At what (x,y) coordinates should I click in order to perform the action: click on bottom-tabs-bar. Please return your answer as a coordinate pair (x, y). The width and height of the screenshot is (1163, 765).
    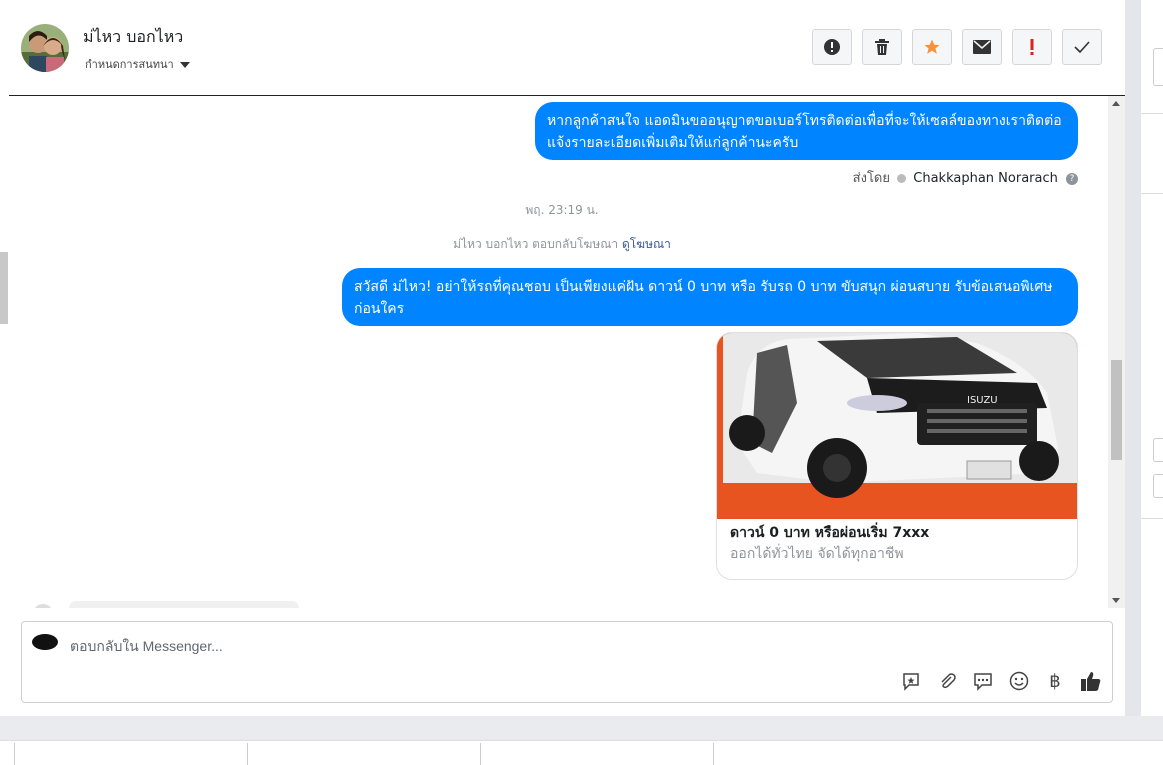
    Looking at the image, I should click on (581, 752).